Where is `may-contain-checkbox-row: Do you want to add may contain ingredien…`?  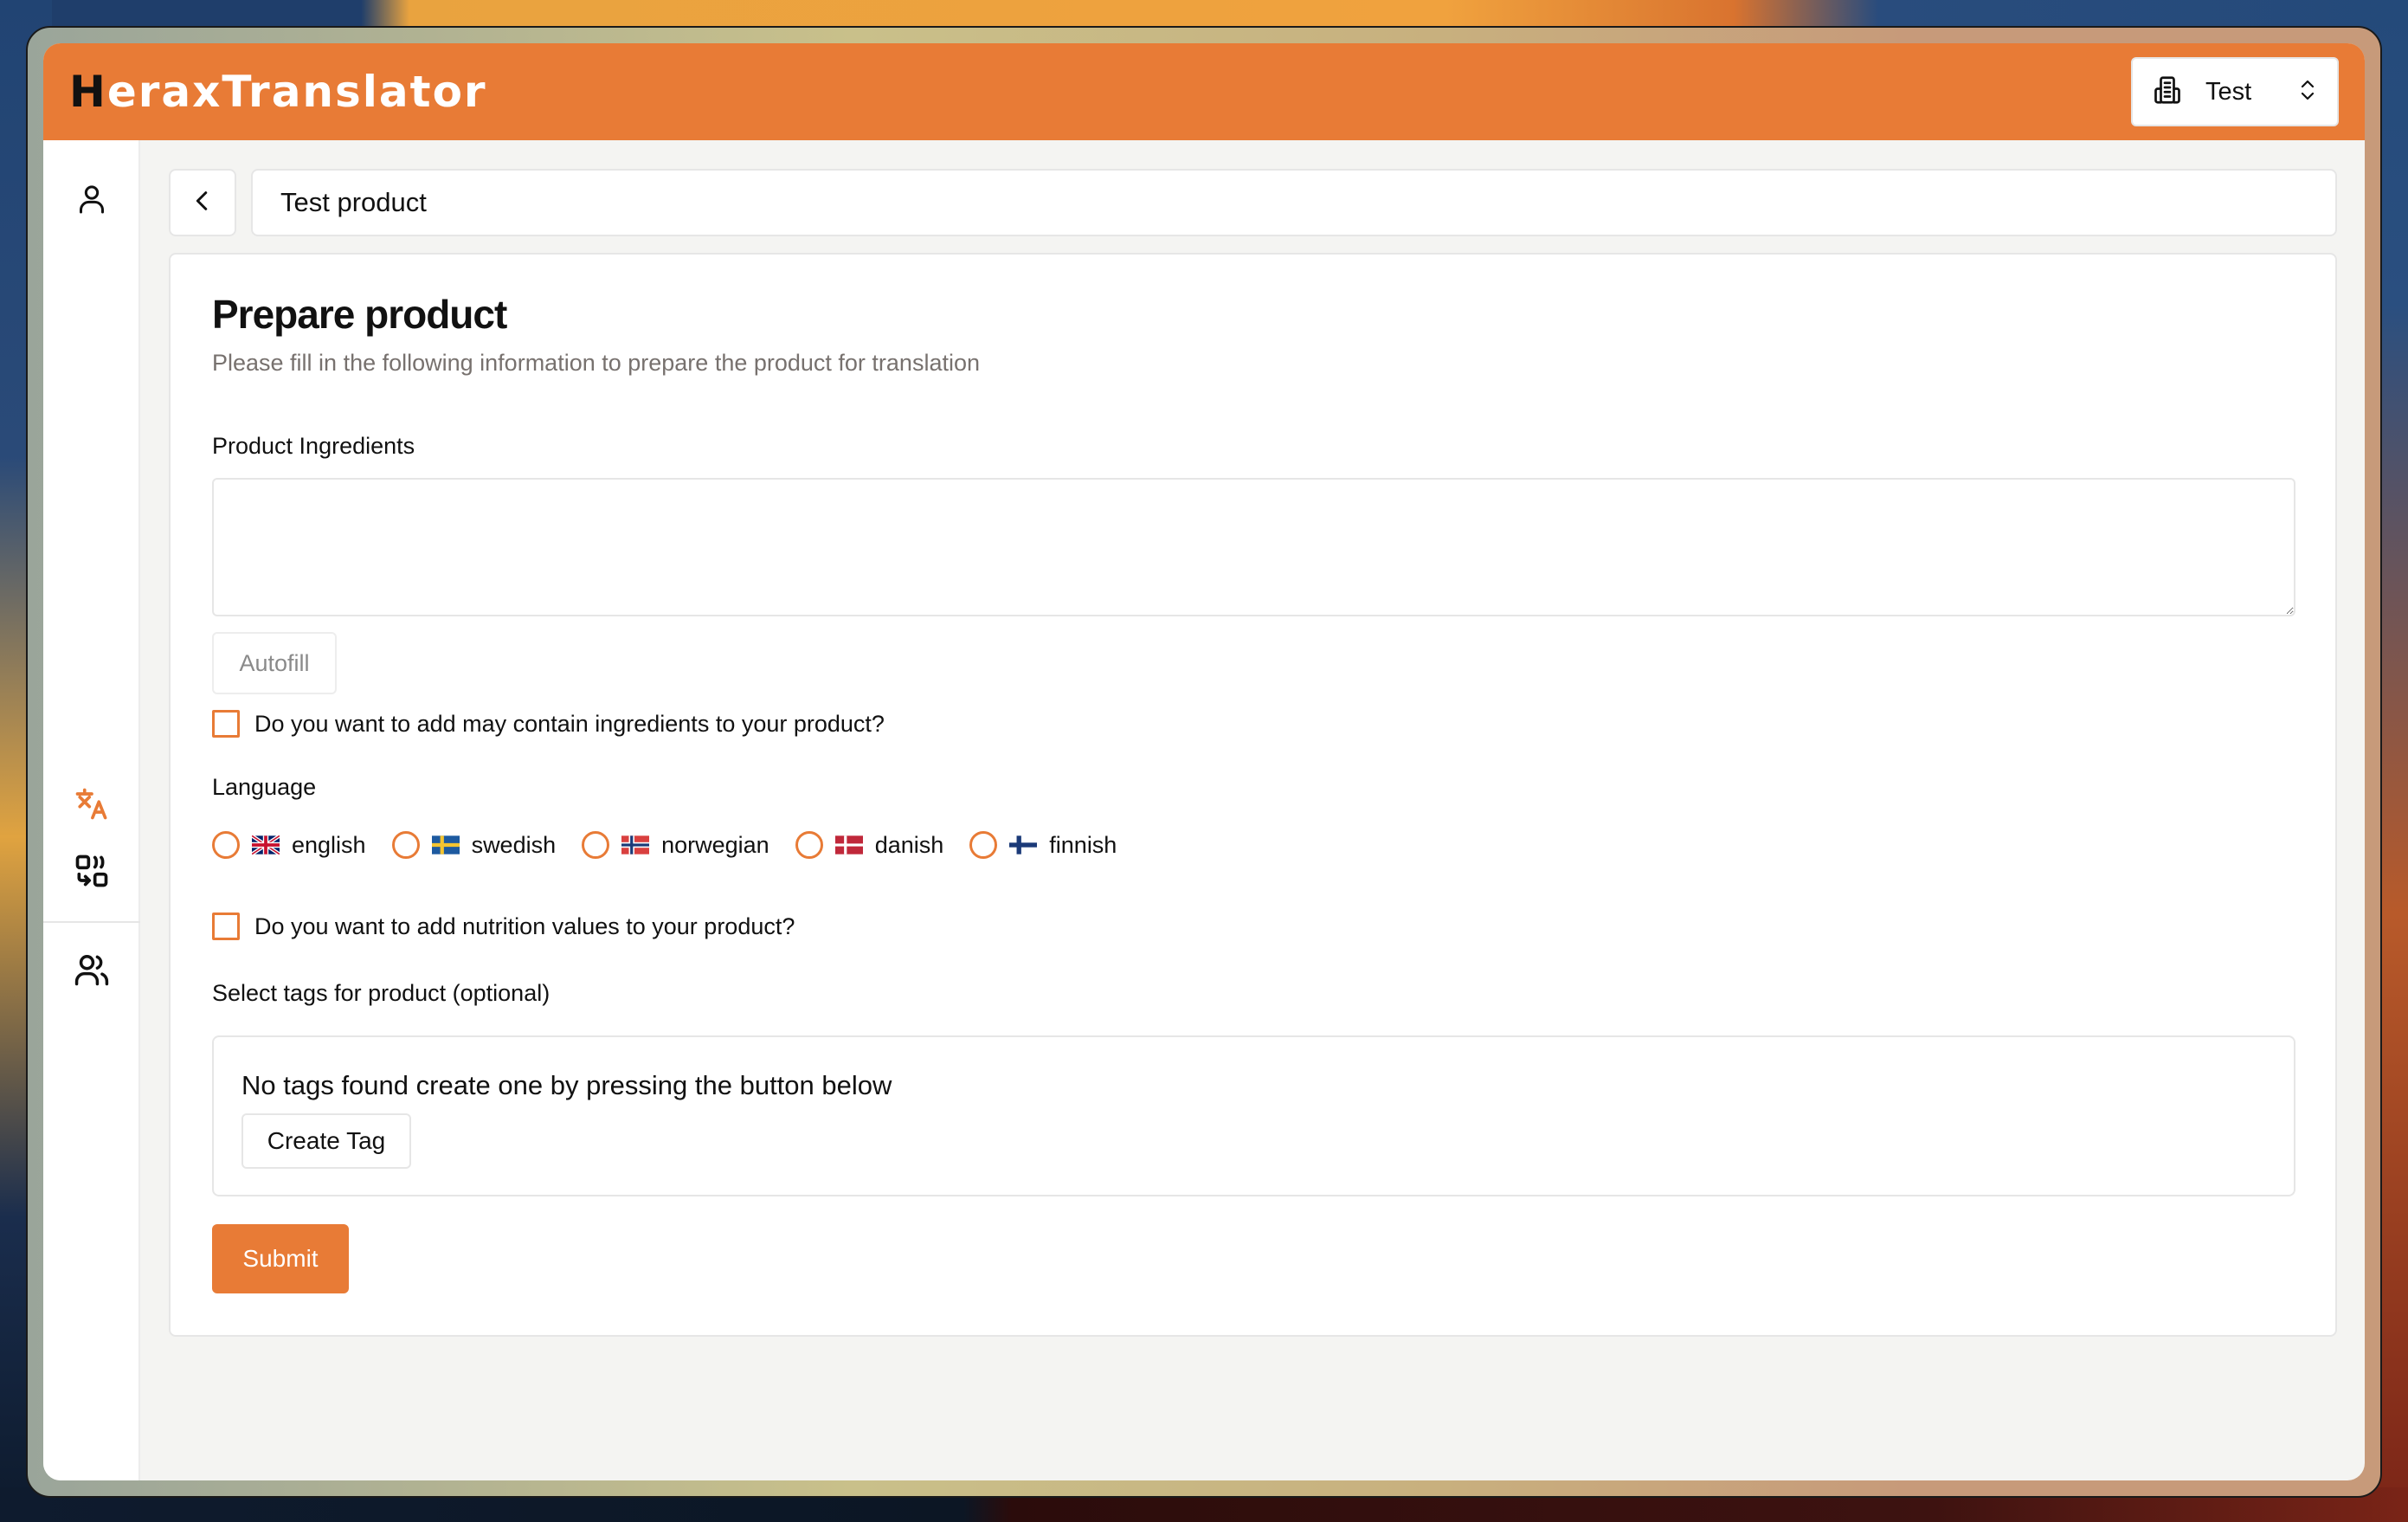 may-contain-checkbox-row: Do you want to add may contain ingredien… is located at coordinates (548, 724).